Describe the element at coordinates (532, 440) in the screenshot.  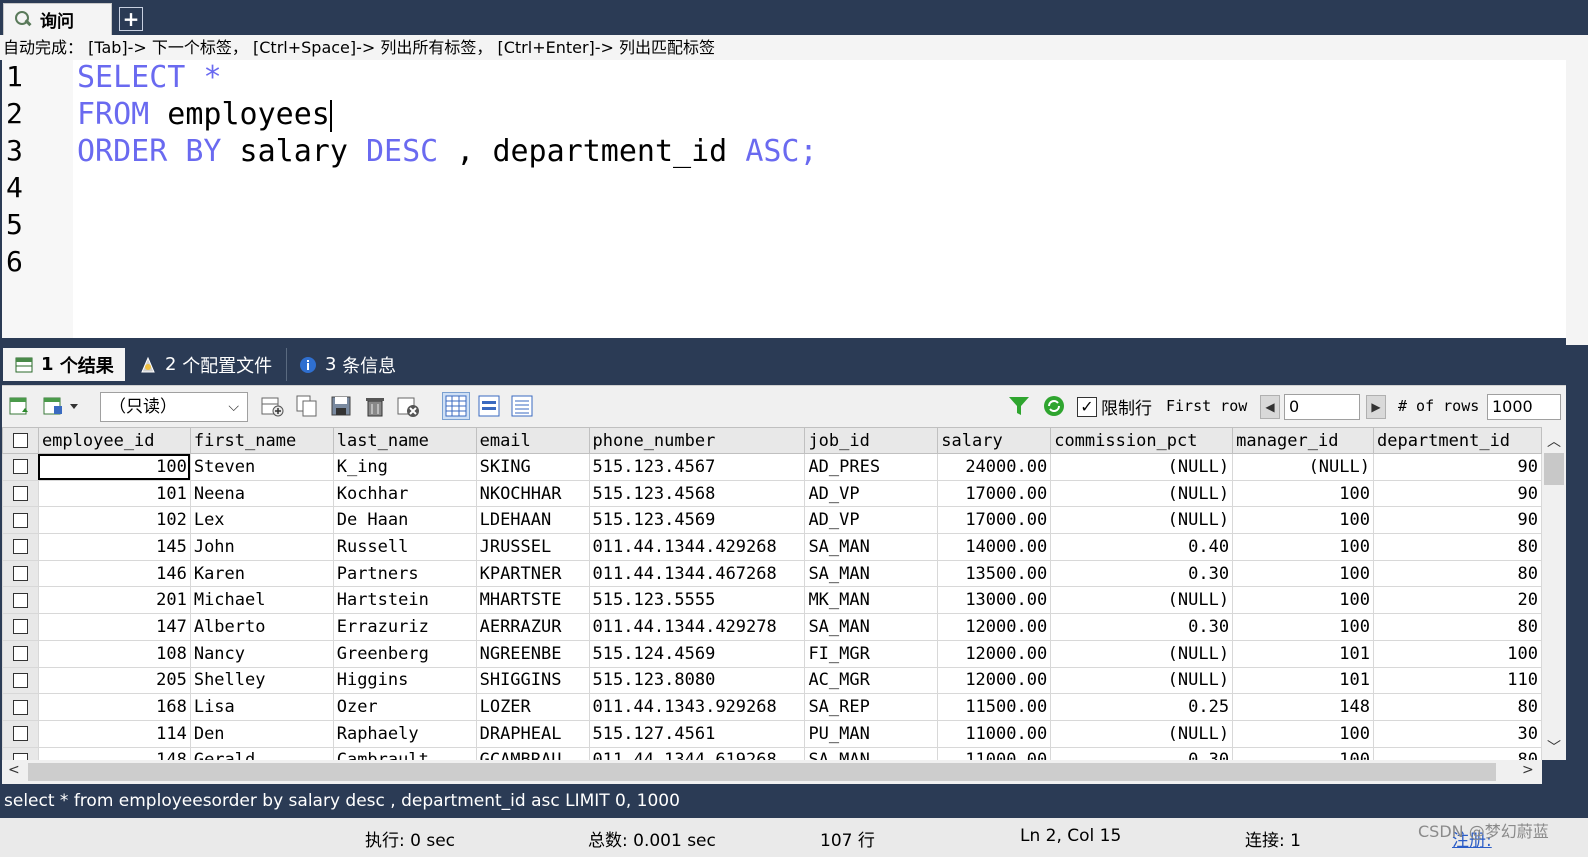
I see `column-header: email` at that location.